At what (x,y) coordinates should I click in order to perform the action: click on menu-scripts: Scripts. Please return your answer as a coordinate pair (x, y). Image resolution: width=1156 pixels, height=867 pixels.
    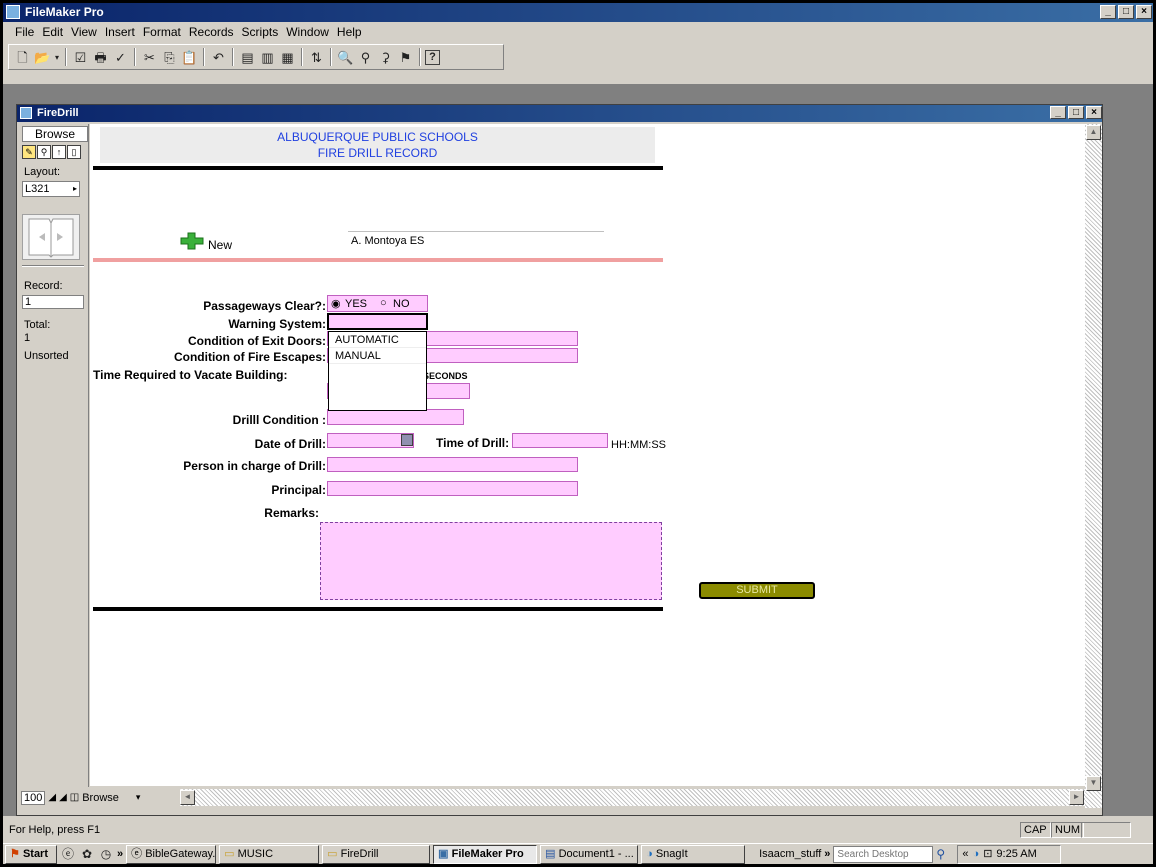
    Looking at the image, I should click on (260, 32).